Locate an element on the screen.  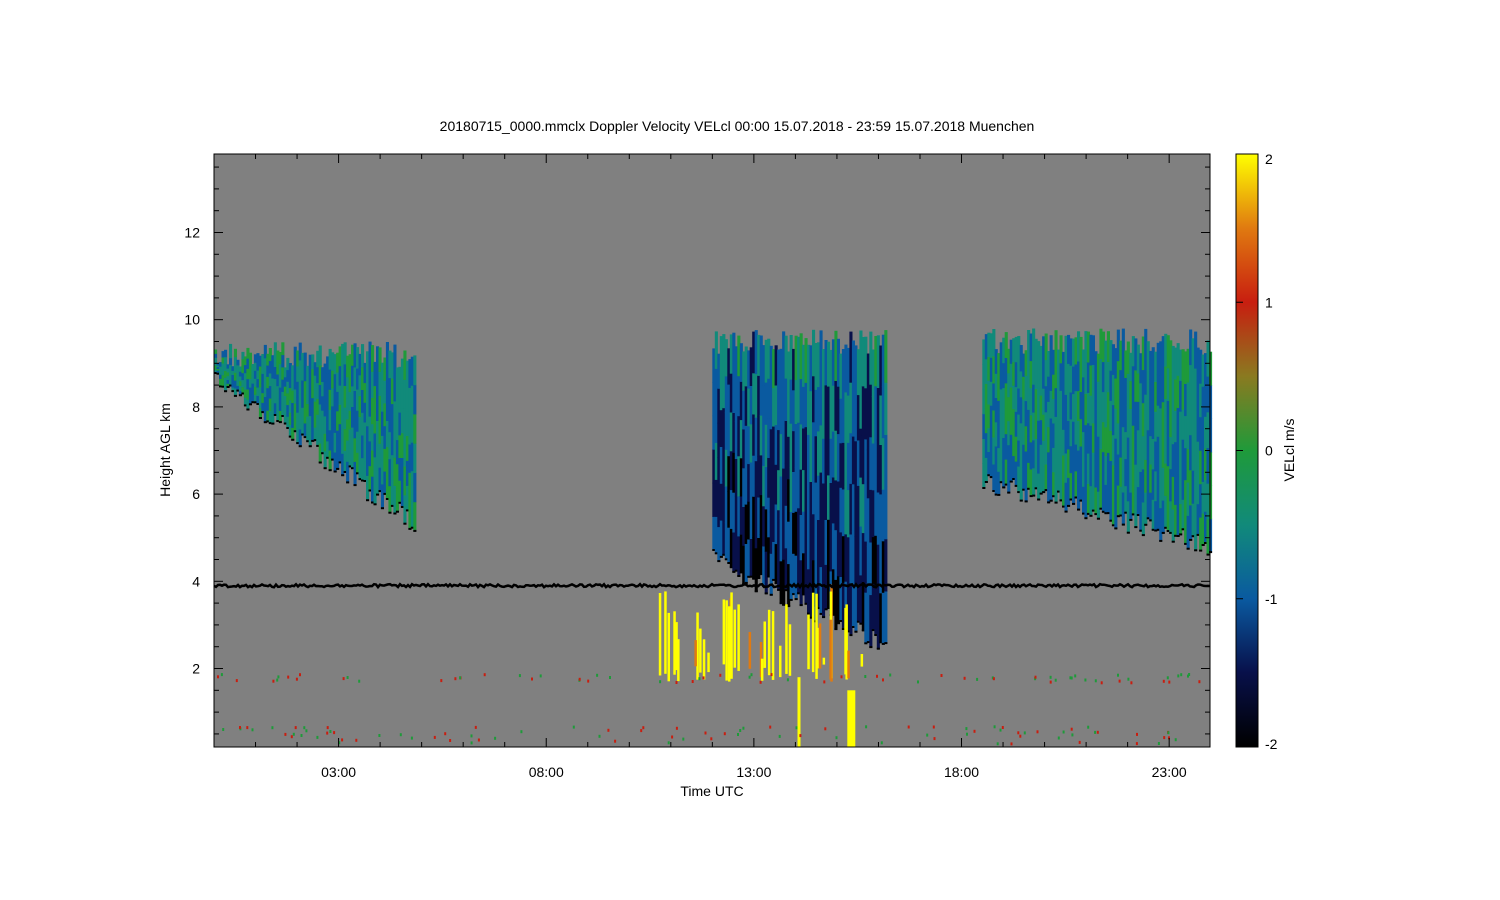
colorbar-tick-label: 2 is located at coordinates (1269, 159).